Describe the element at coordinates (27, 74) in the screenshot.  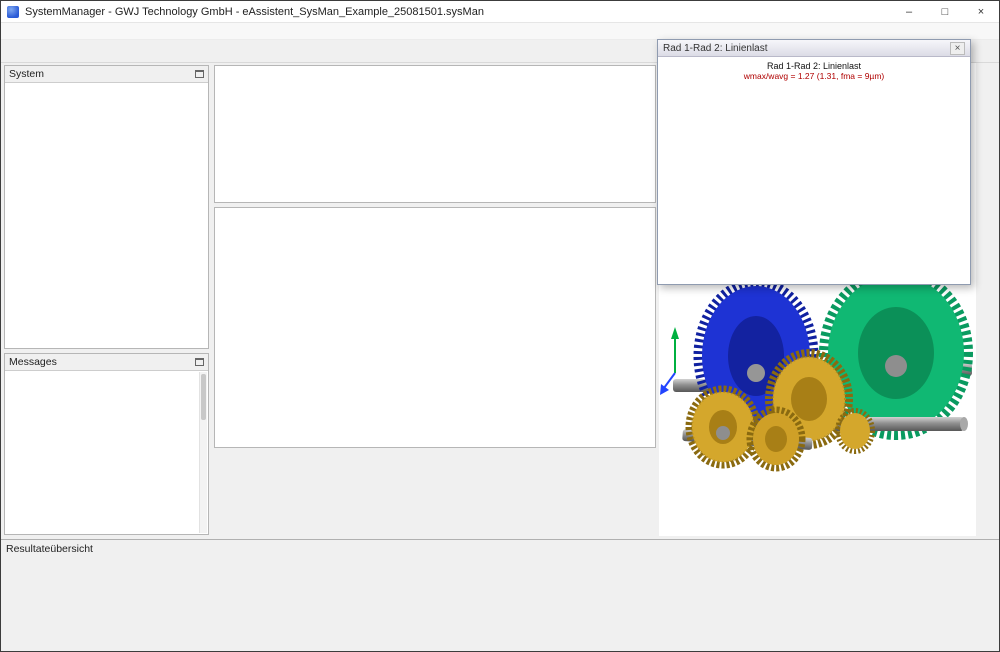
I see `system-panel-title: System` at that location.